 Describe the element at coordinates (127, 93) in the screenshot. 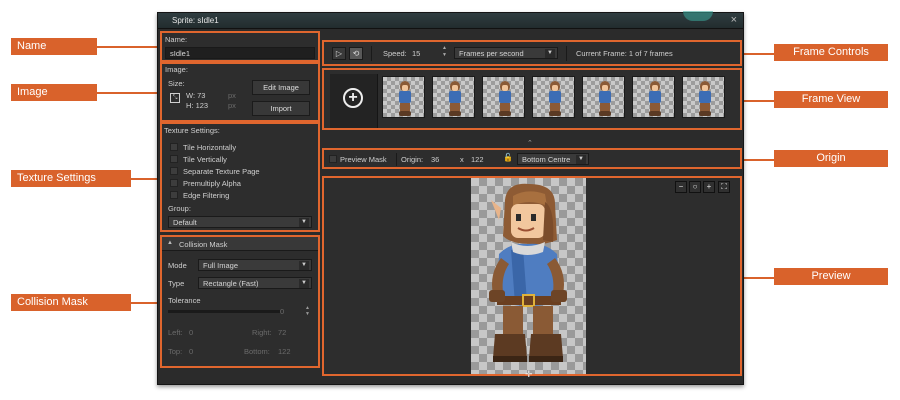

I see `callout-image-line` at that location.